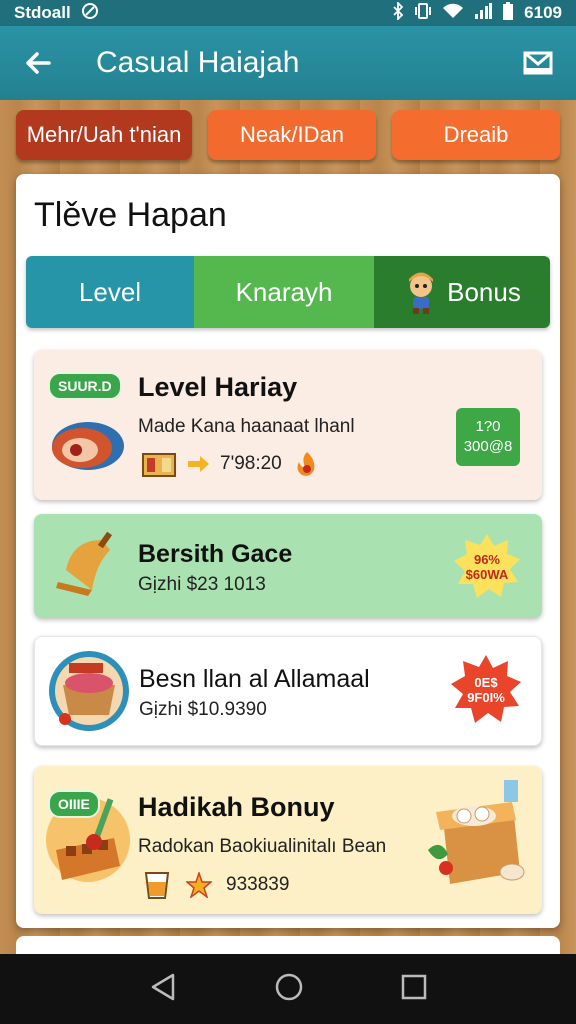  What do you see at coordinates (486, 682) in the screenshot?
I see `discount-top: 0E$` at bounding box center [486, 682].